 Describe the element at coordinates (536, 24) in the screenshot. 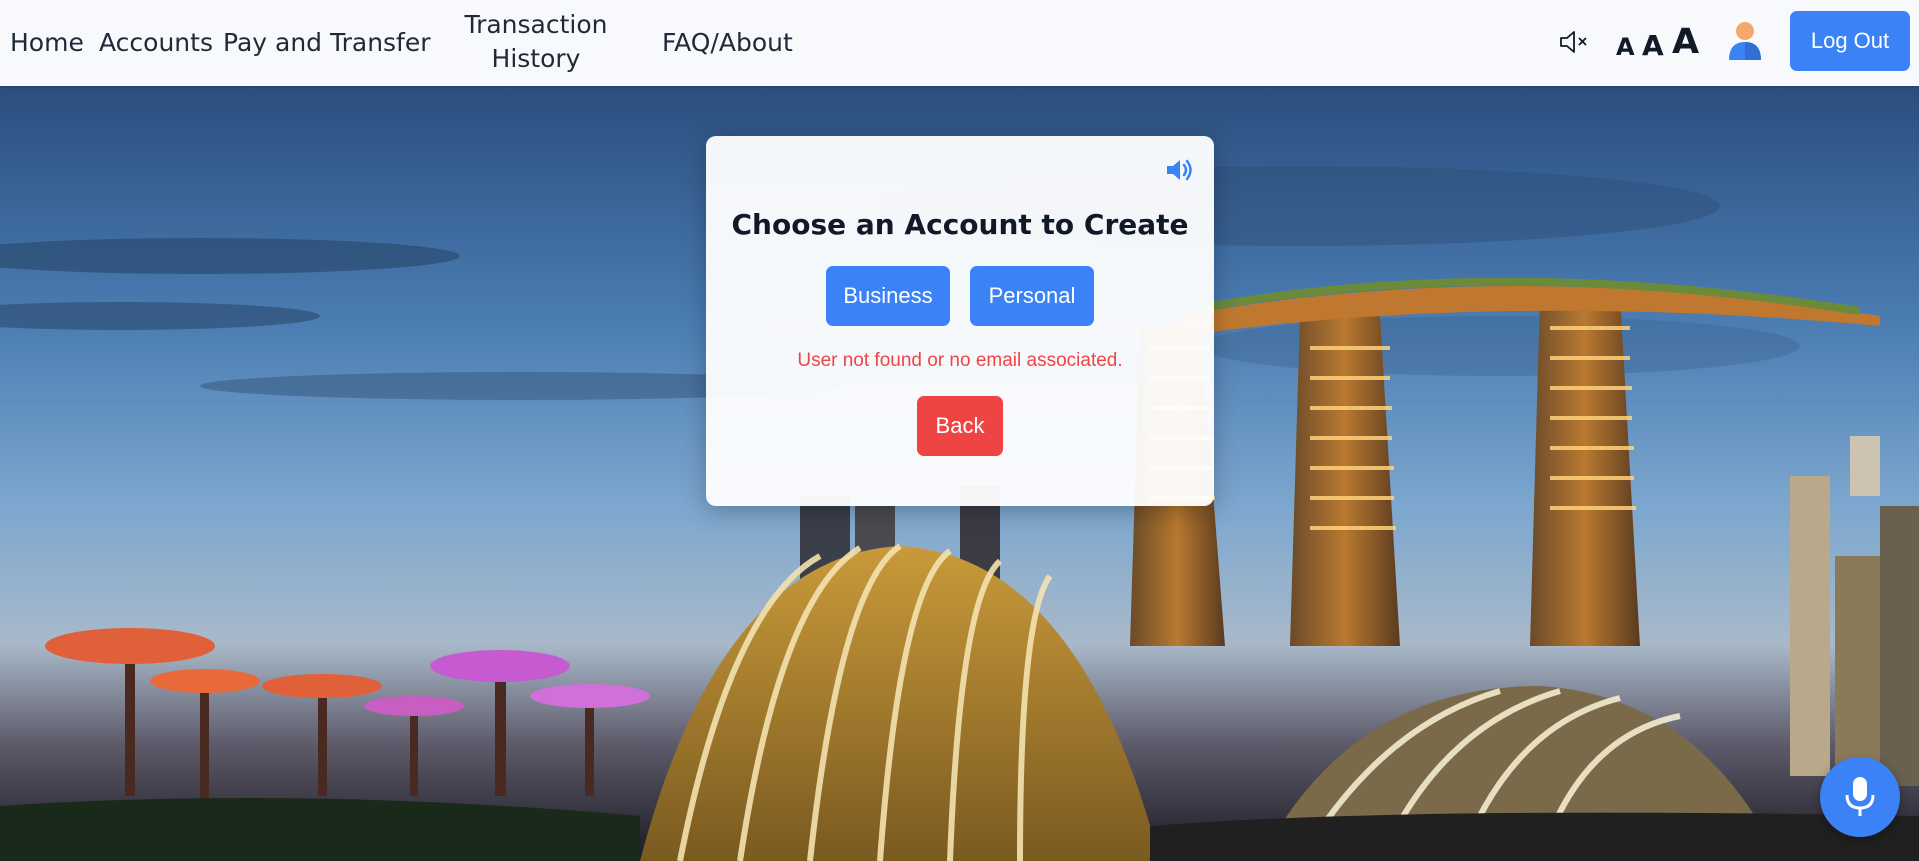

I see `nav-transaction-history-line1: Transaction` at that location.